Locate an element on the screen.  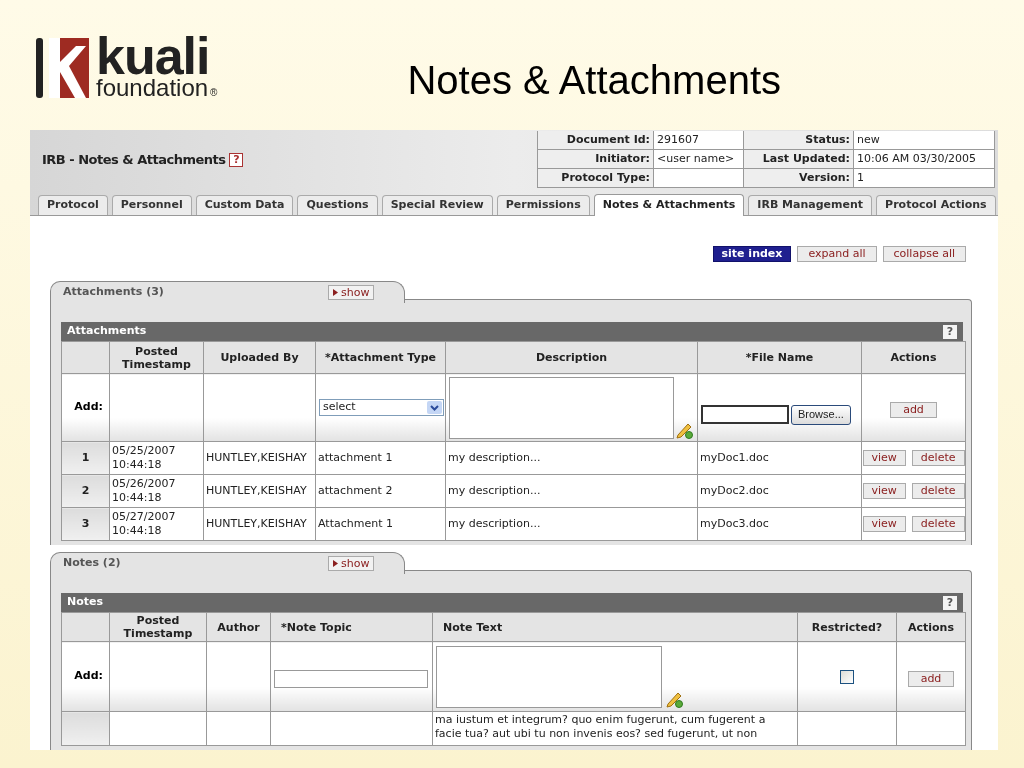
note-text-field is located at coordinates (549, 676).